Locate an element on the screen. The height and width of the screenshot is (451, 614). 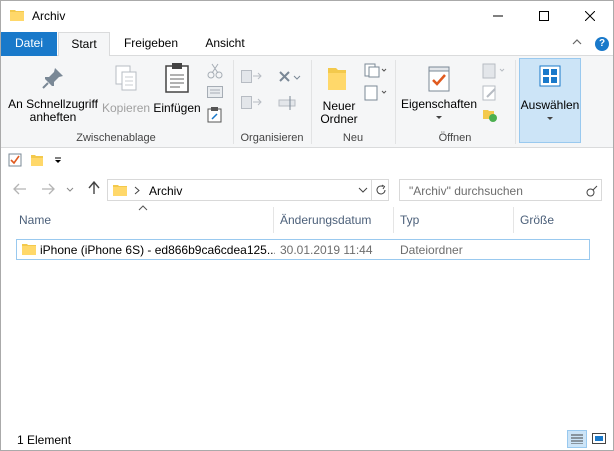
copy-icon is located at coordinates (126, 78).